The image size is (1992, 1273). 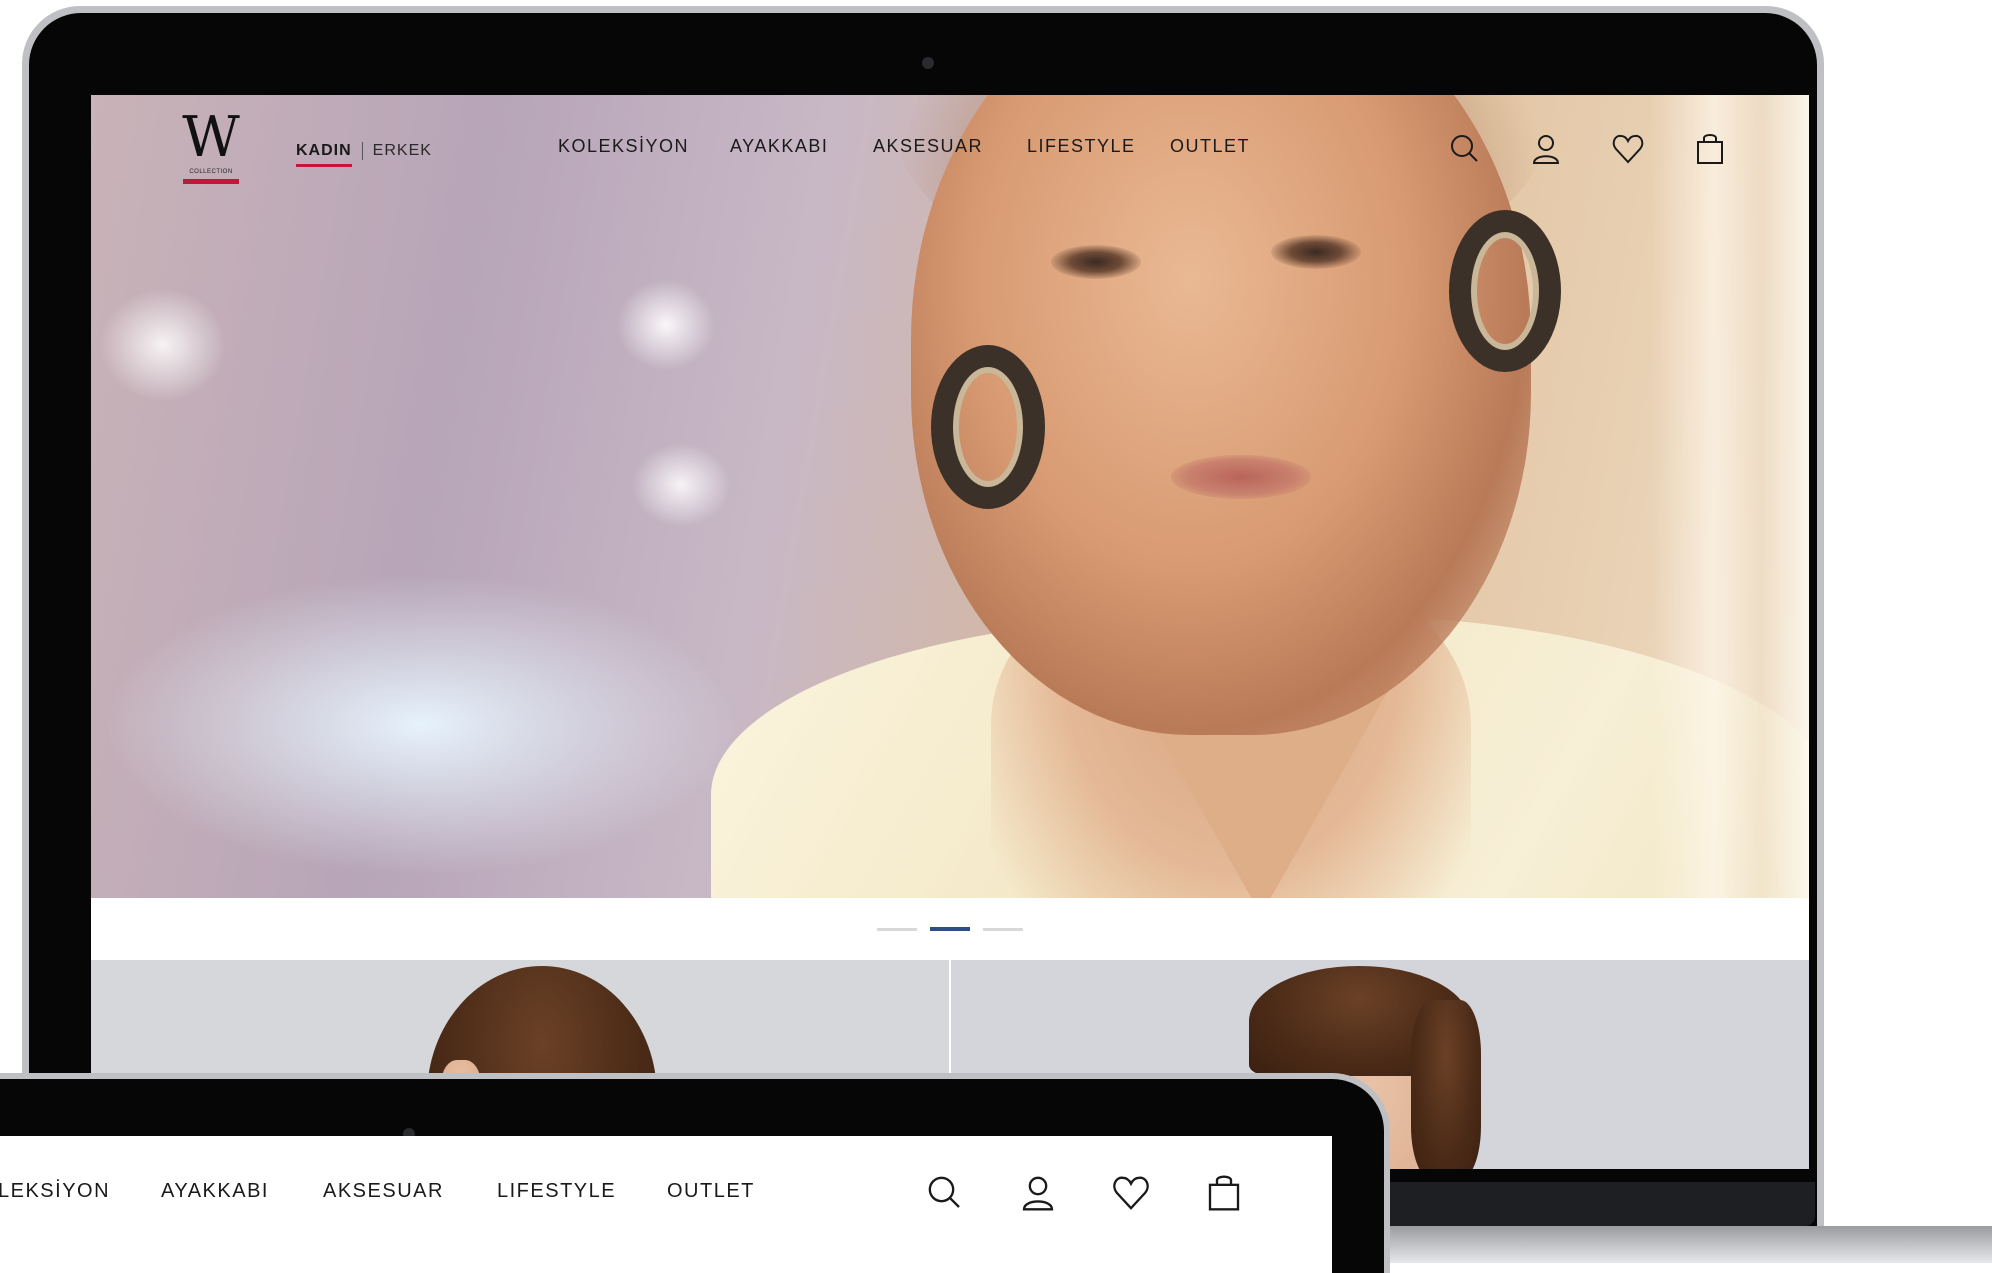 I want to click on menu-item-lifestyle: LIFESTYLE, so click(x=1081, y=146).